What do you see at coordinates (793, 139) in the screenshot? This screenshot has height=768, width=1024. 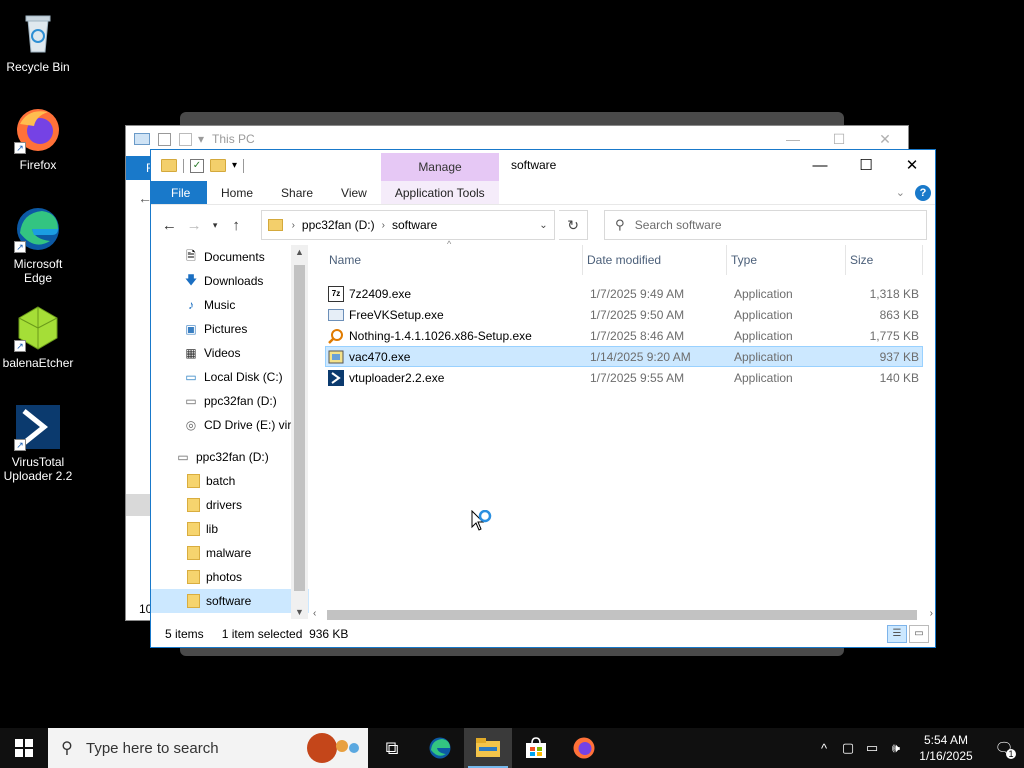 I see `bg-minimize-button: —` at bounding box center [793, 139].